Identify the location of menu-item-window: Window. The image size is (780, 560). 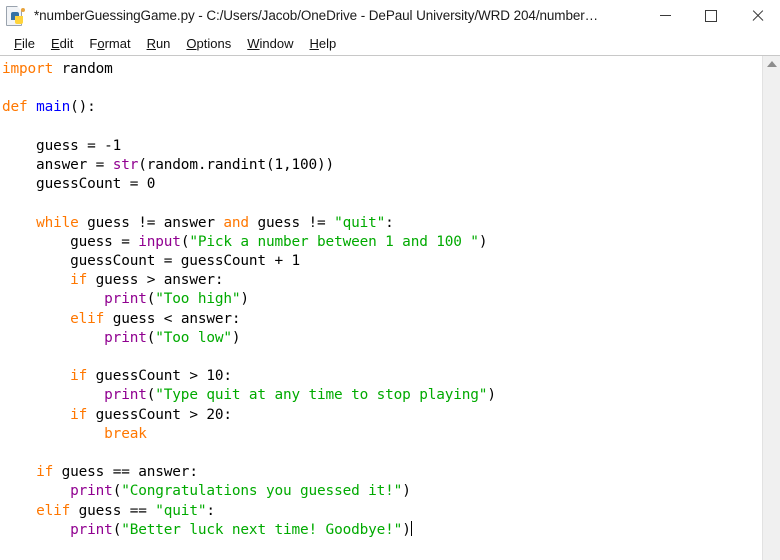
(270, 43).